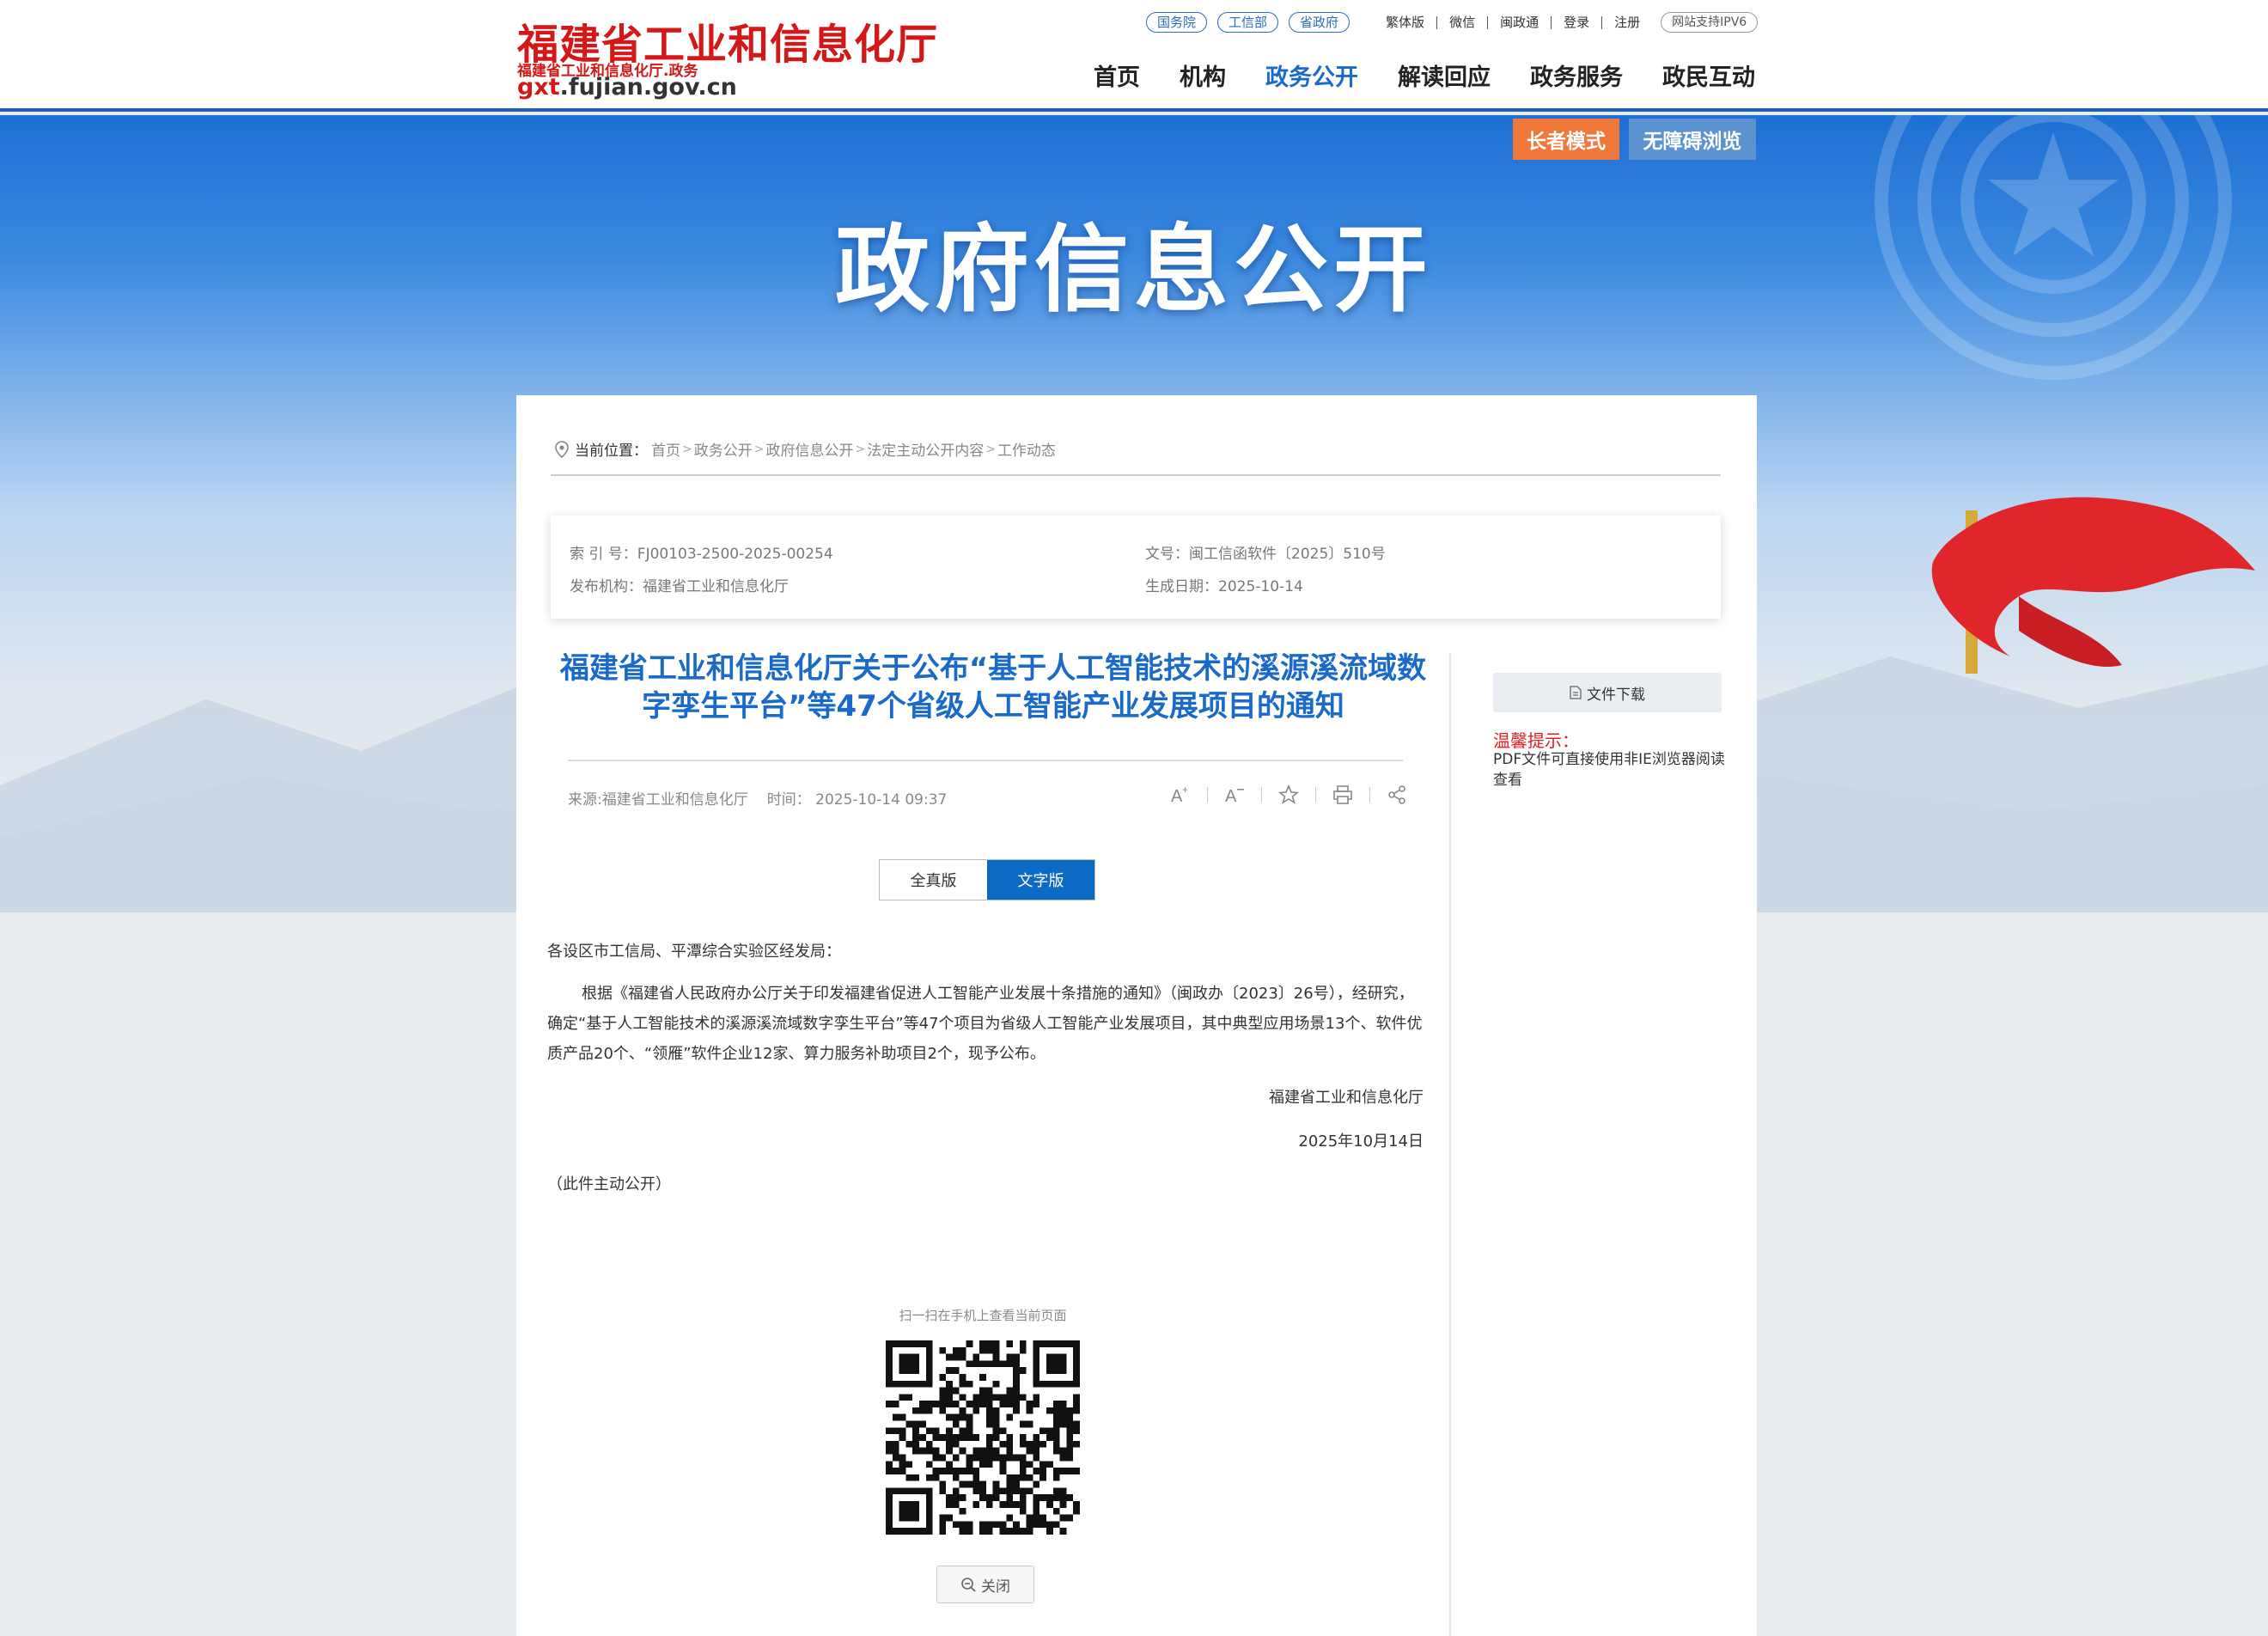 This screenshot has width=2268, height=1636. I want to click on accessible-browse-button: 无障碍浏览, so click(1692, 139).